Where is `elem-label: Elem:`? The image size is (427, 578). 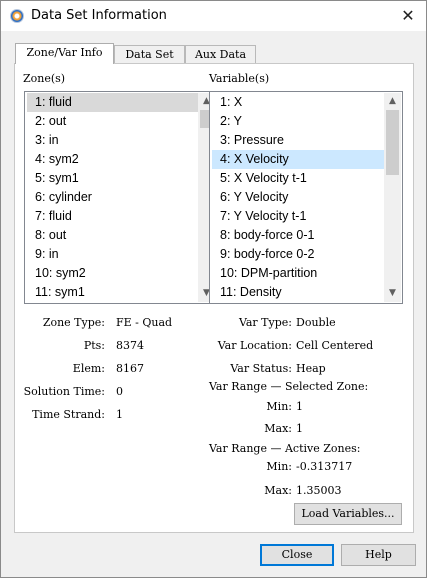 elem-label: Elem: is located at coordinates (88, 368).